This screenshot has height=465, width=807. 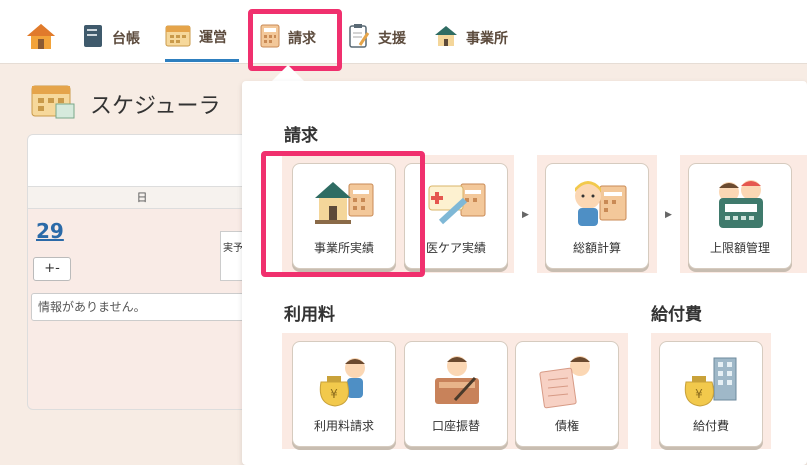 What do you see at coordinates (126, 39) in the screenshot?
I see `nav-ledger-label: 台帳` at bounding box center [126, 39].